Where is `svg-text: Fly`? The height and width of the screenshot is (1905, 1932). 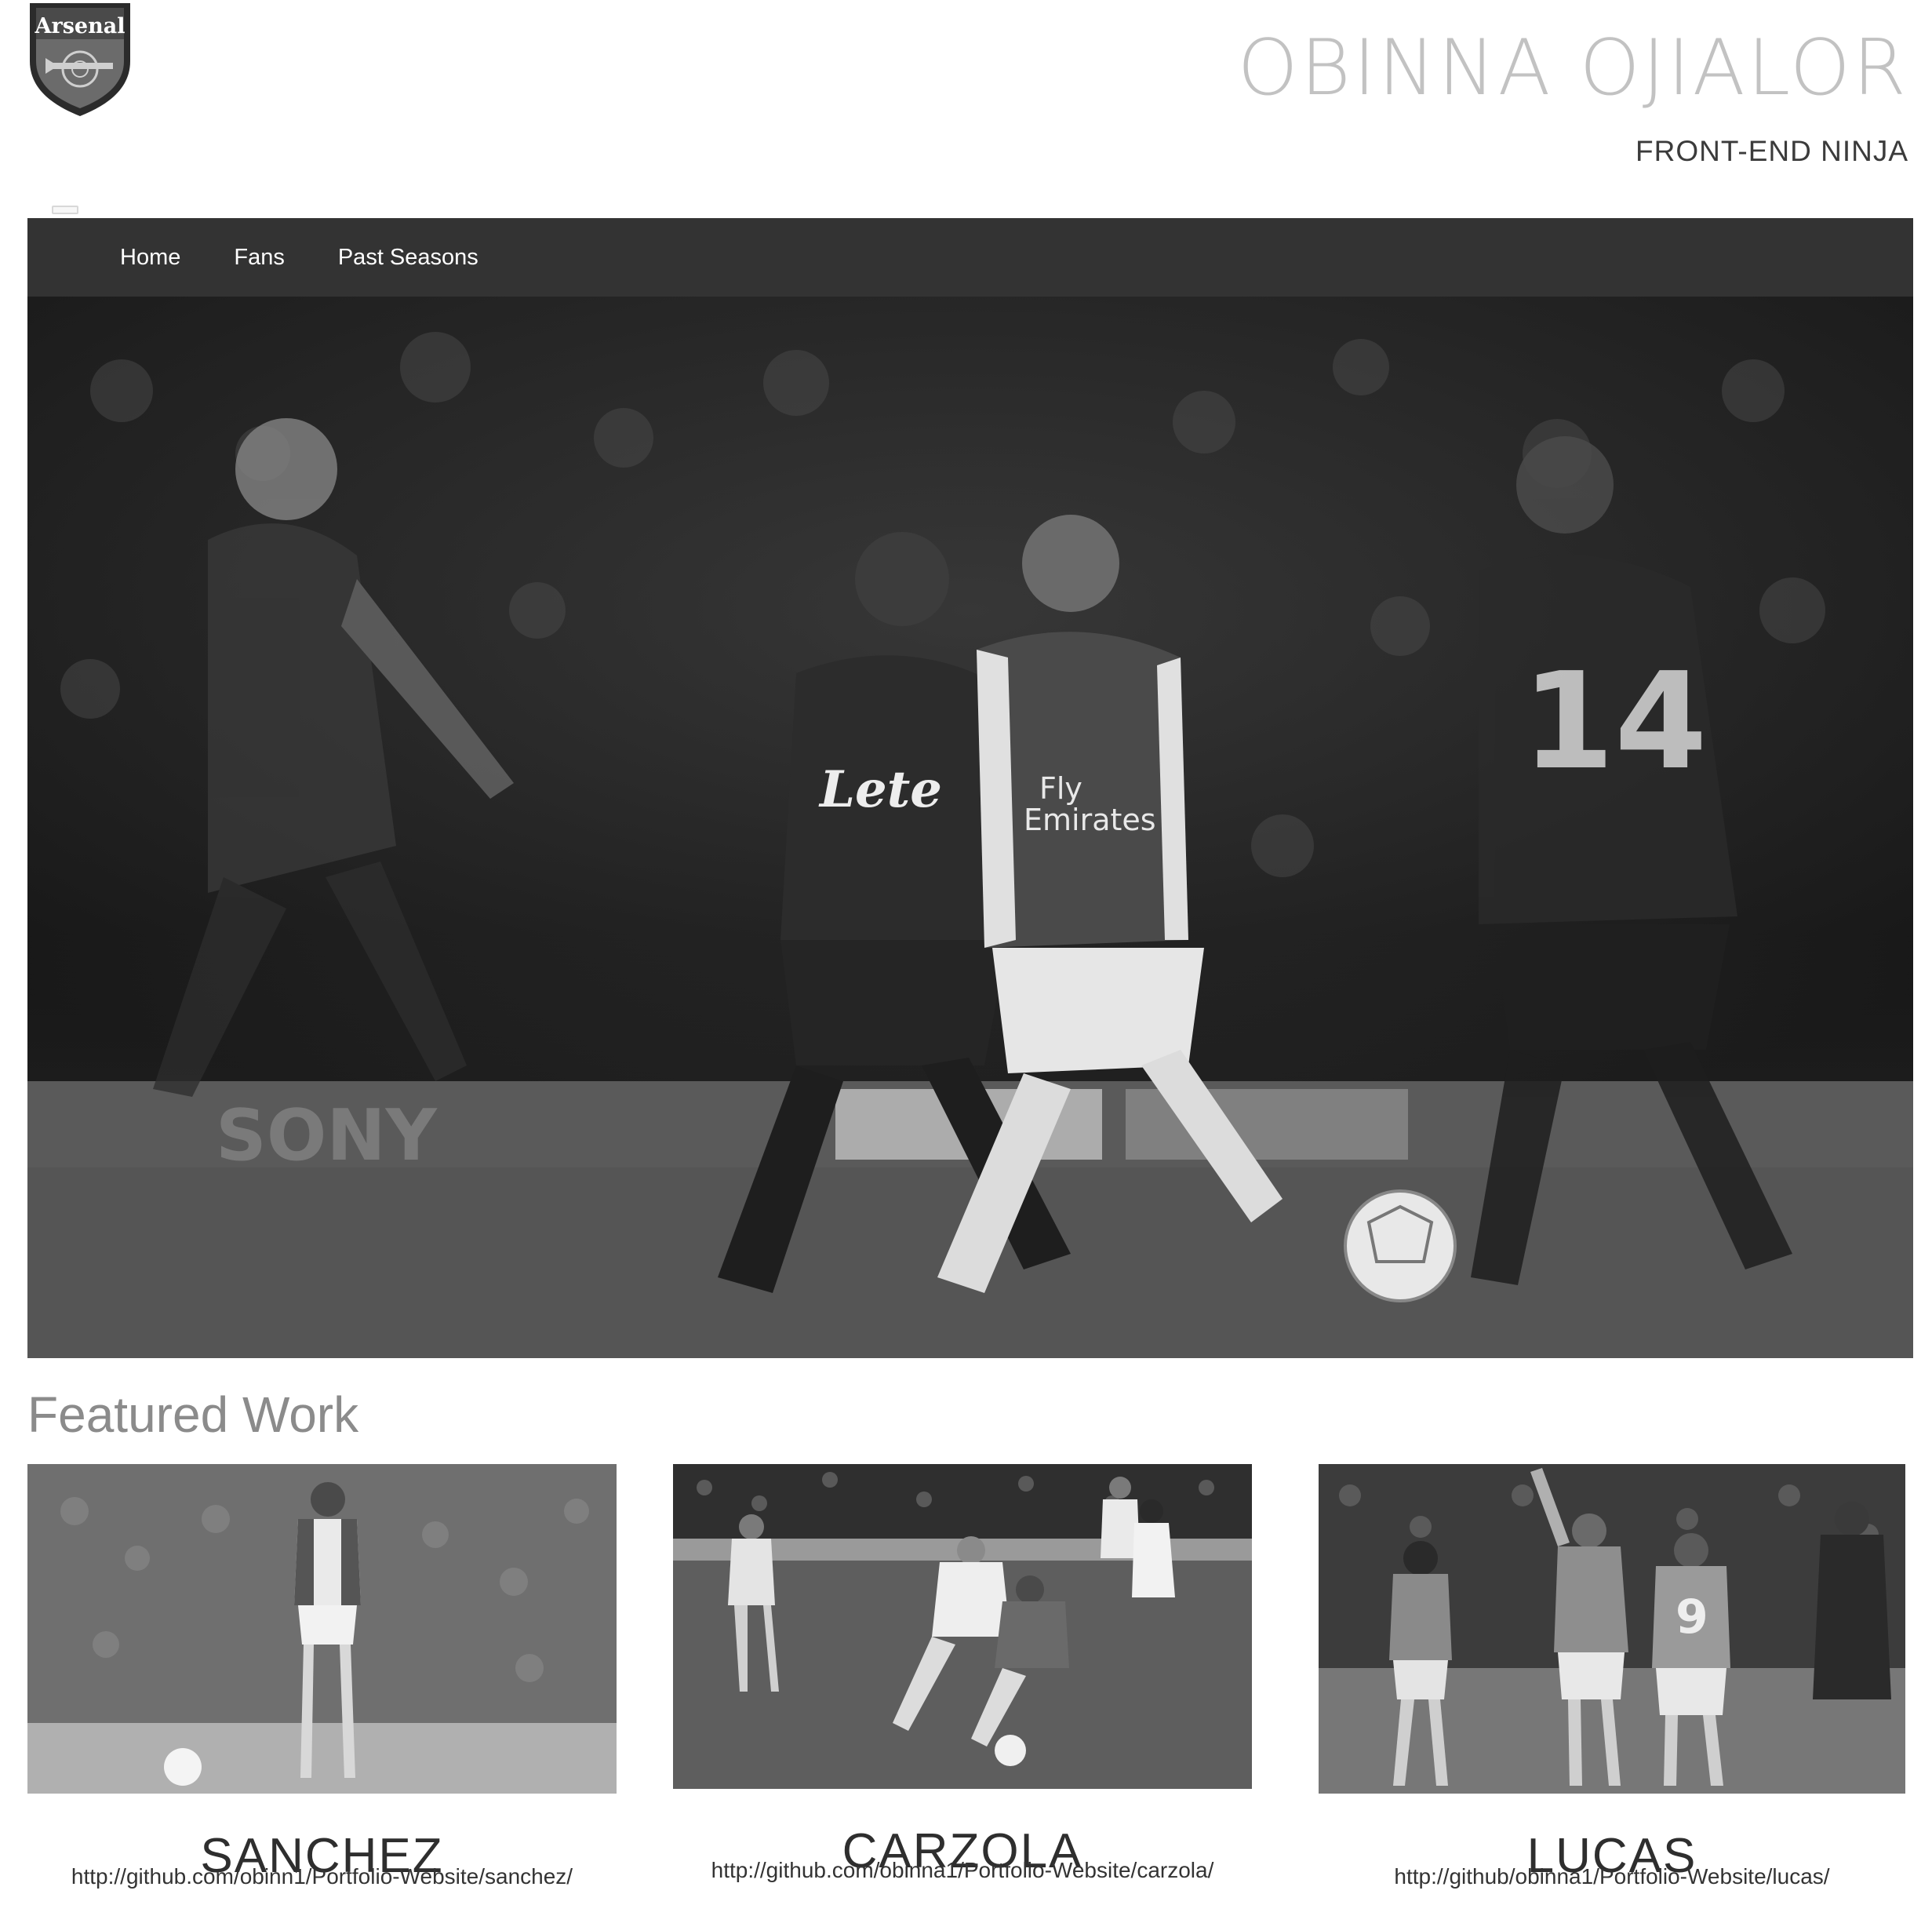 svg-text: Fly is located at coordinates (1060, 788).